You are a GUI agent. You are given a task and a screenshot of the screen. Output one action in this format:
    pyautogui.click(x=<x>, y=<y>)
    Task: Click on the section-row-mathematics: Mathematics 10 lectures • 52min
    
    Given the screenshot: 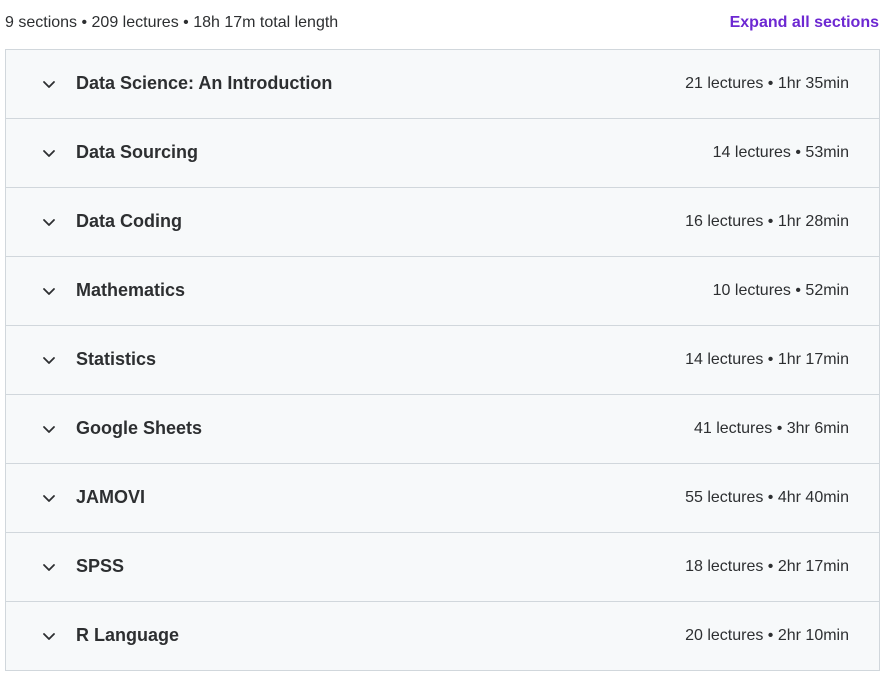 What is the action you would take?
    pyautogui.click(x=442, y=291)
    